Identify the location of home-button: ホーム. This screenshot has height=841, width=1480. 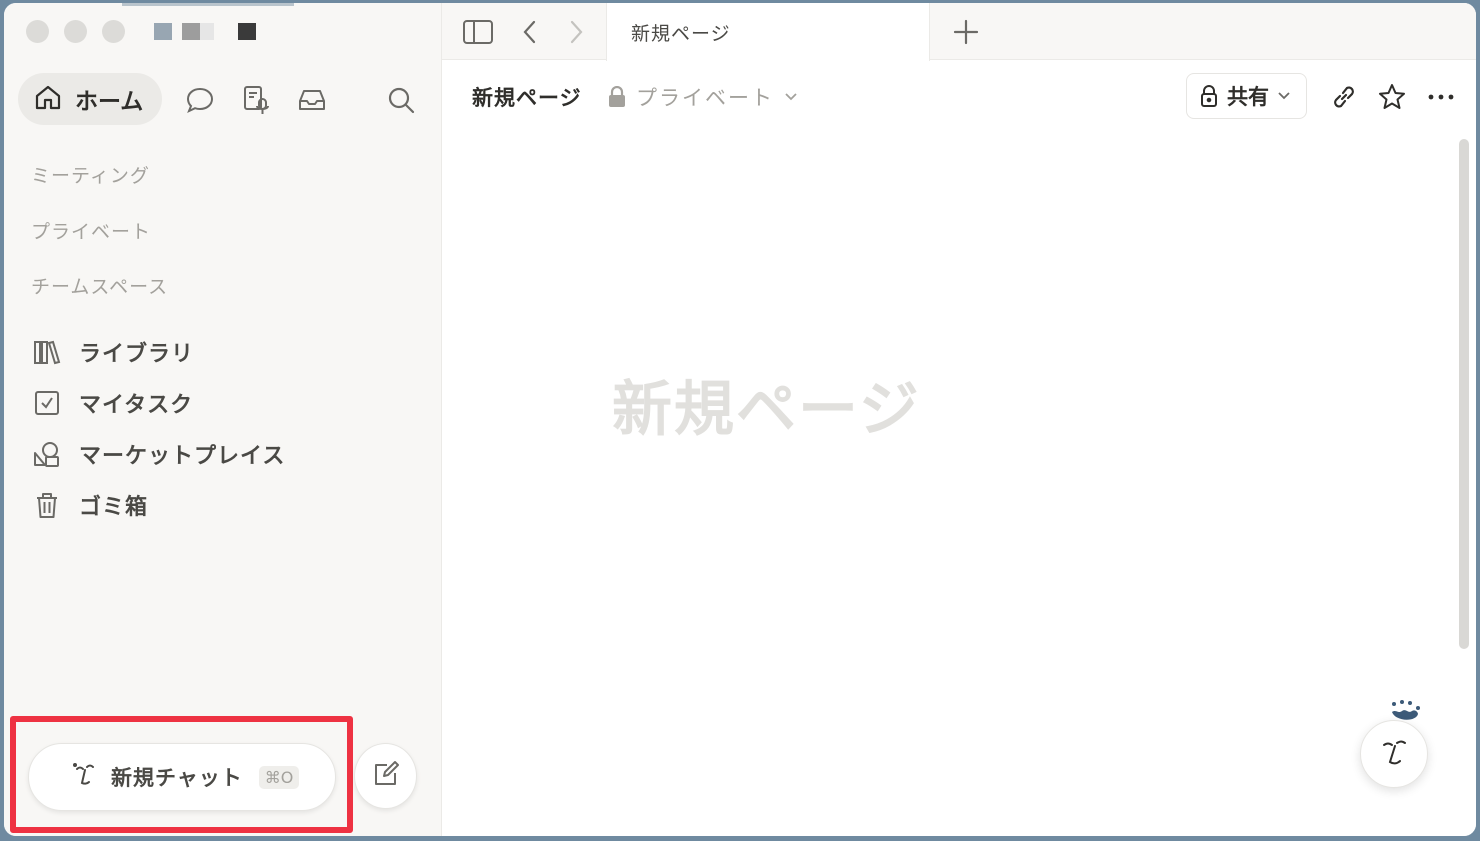
(90, 99).